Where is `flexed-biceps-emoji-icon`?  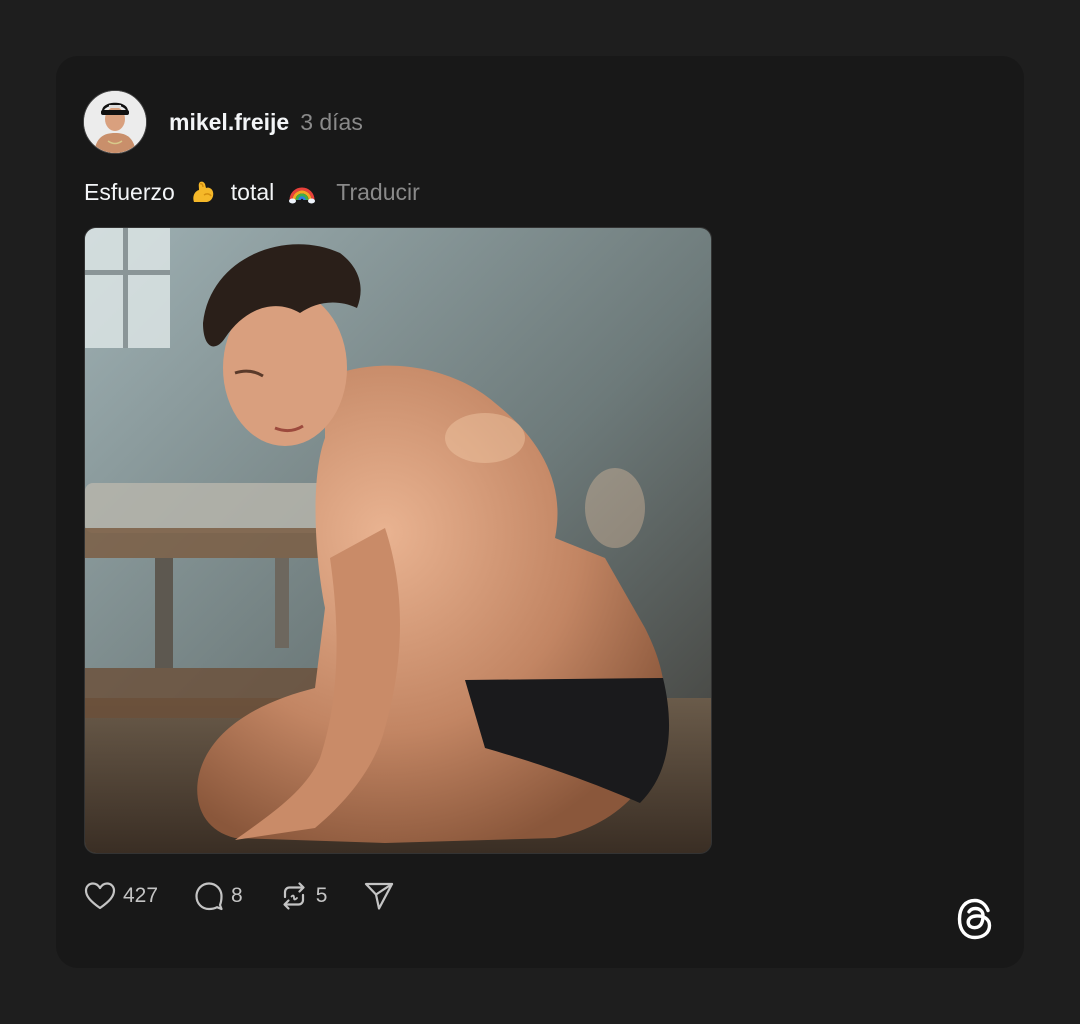 flexed-biceps-emoji-icon is located at coordinates (203, 192).